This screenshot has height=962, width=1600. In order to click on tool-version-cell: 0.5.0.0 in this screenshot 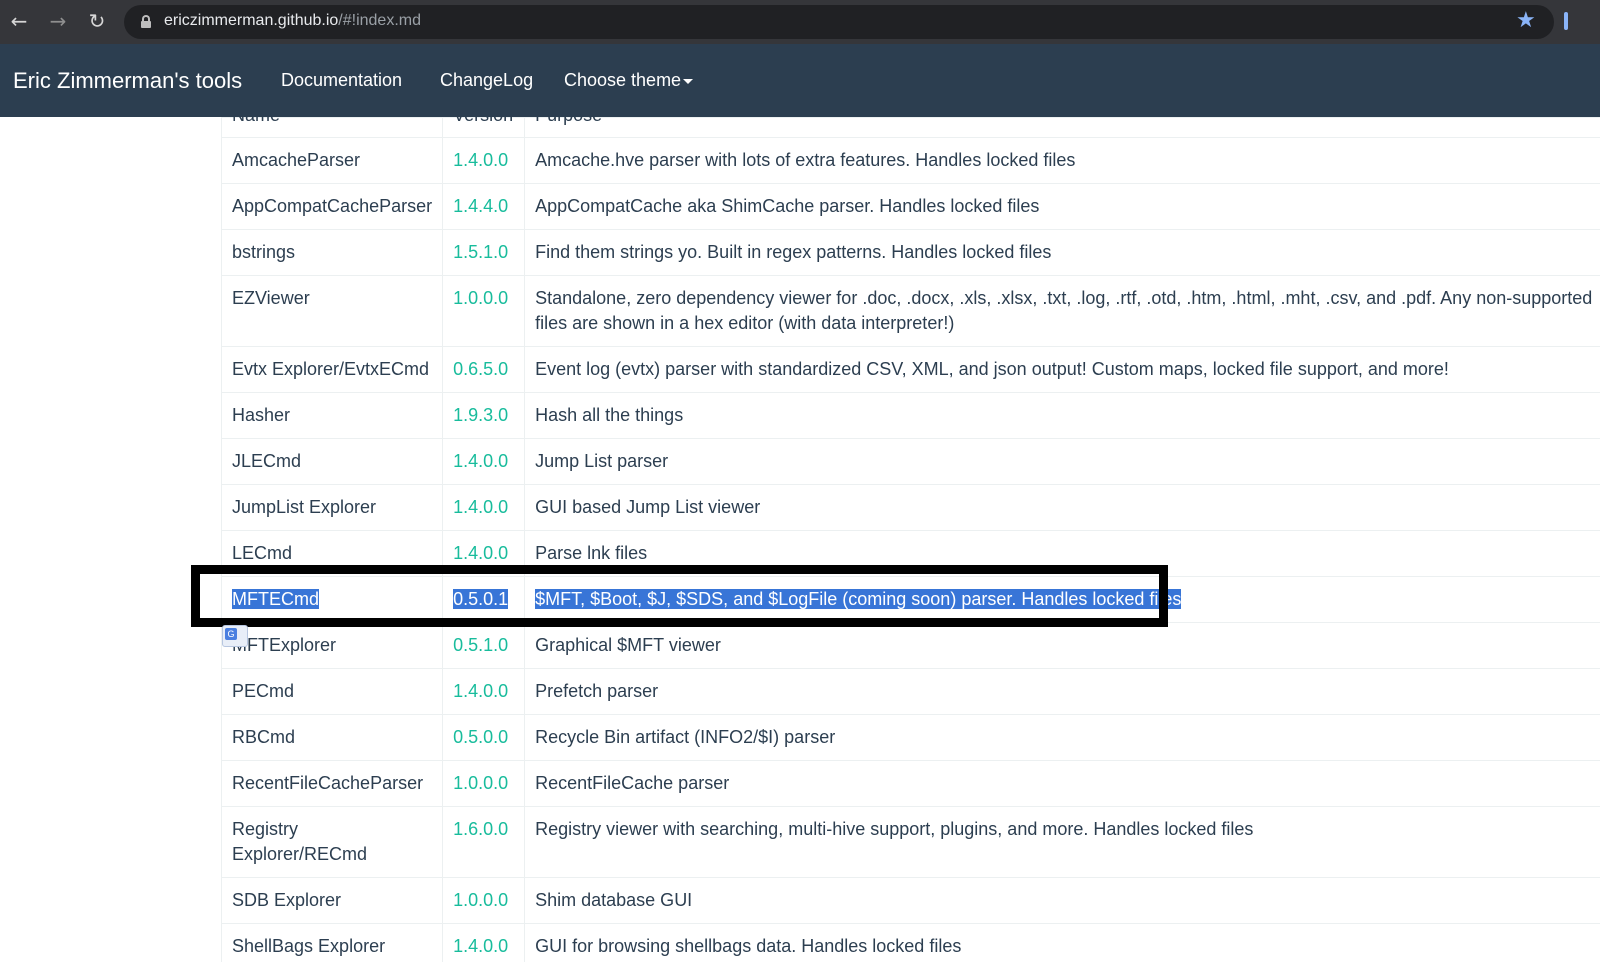, I will do `click(484, 737)`.